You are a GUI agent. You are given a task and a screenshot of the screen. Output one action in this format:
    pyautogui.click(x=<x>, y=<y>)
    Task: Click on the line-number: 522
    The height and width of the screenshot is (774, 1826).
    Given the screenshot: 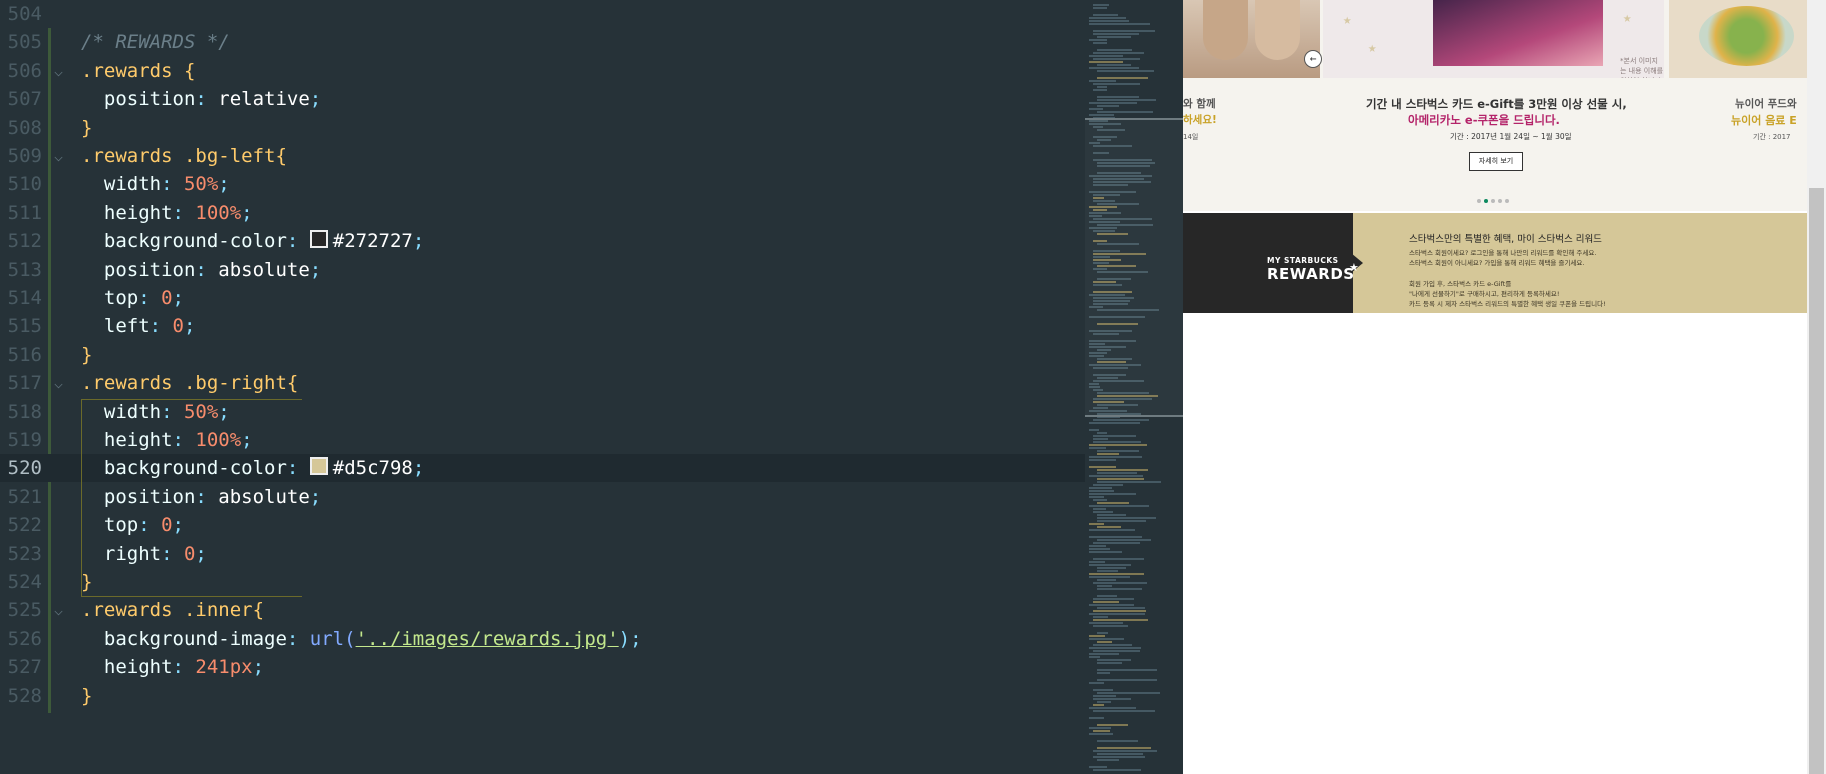 What is the action you would take?
    pyautogui.click(x=24, y=525)
    